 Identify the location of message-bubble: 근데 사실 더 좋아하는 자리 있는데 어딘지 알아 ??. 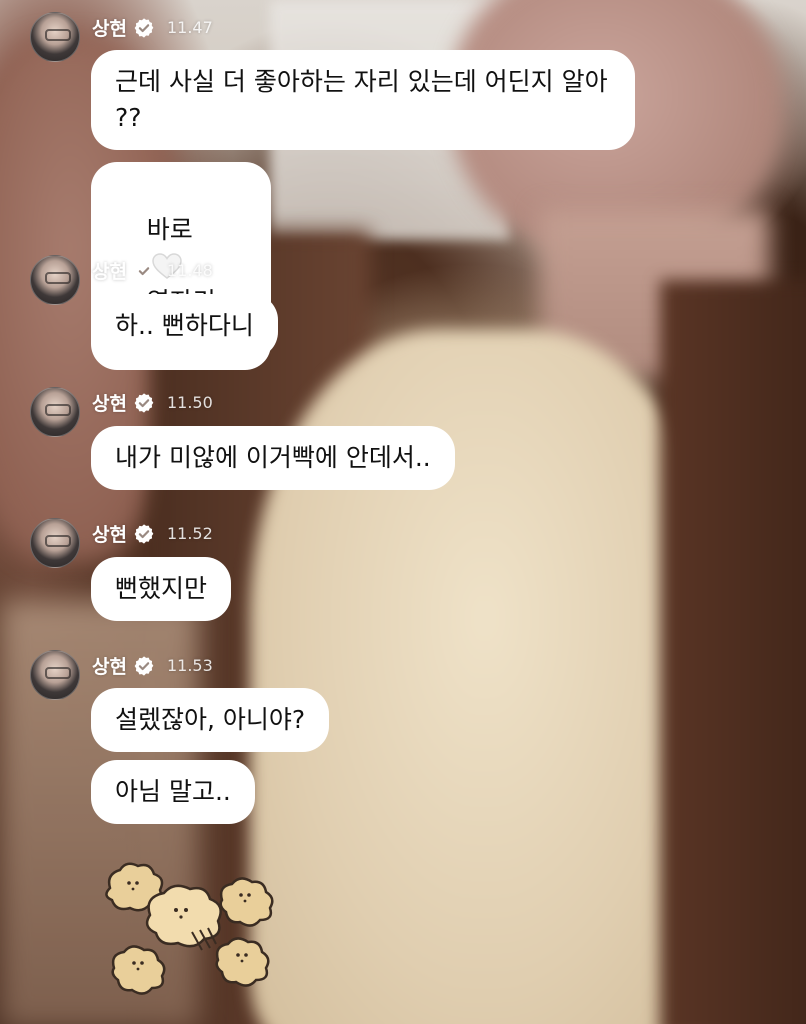
(363, 100).